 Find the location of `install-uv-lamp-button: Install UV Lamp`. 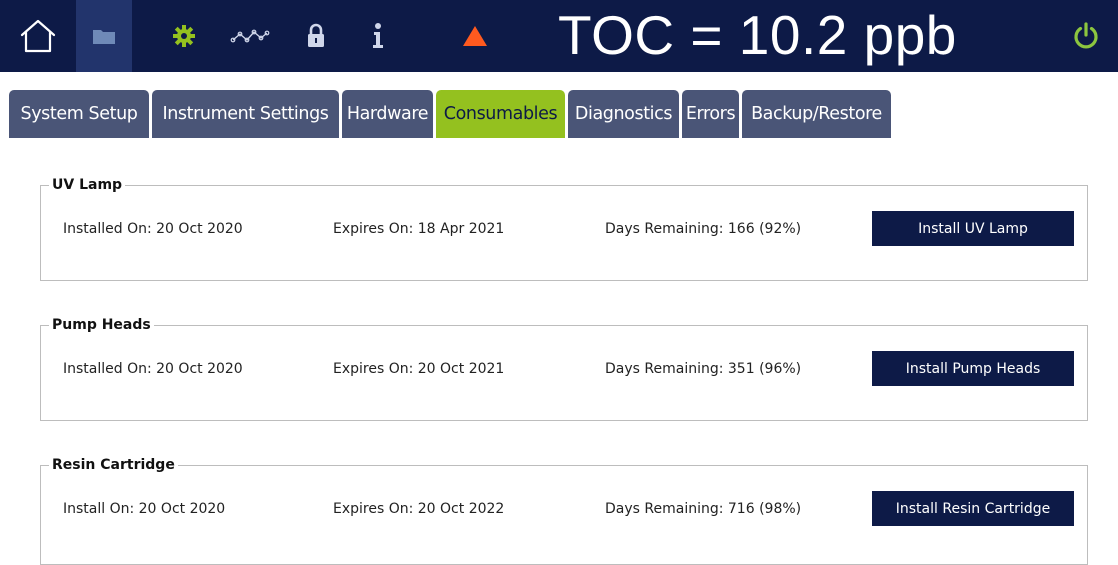

install-uv-lamp-button: Install UV Lamp is located at coordinates (973, 228).